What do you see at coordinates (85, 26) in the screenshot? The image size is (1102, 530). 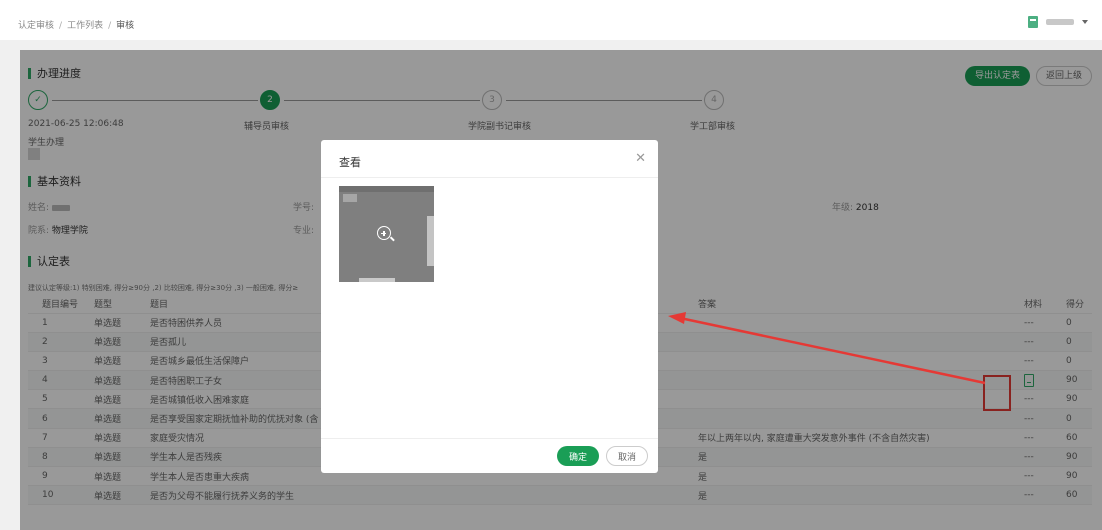 I see `breadcrumb-item-2: 工作列表` at bounding box center [85, 26].